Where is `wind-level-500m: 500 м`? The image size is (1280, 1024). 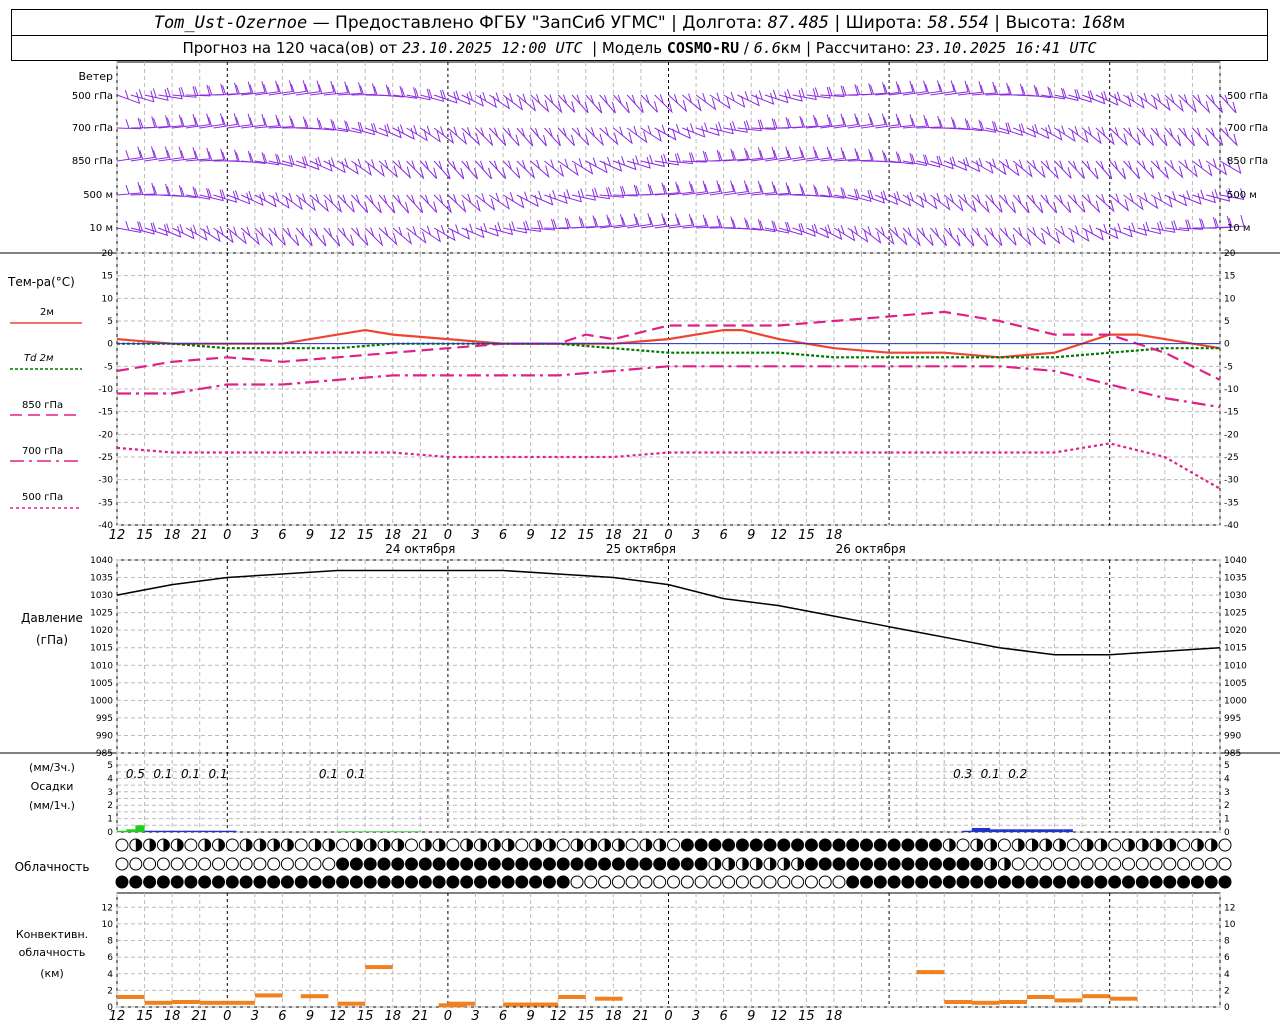
wind-level-500m: 500 м is located at coordinates (98, 195).